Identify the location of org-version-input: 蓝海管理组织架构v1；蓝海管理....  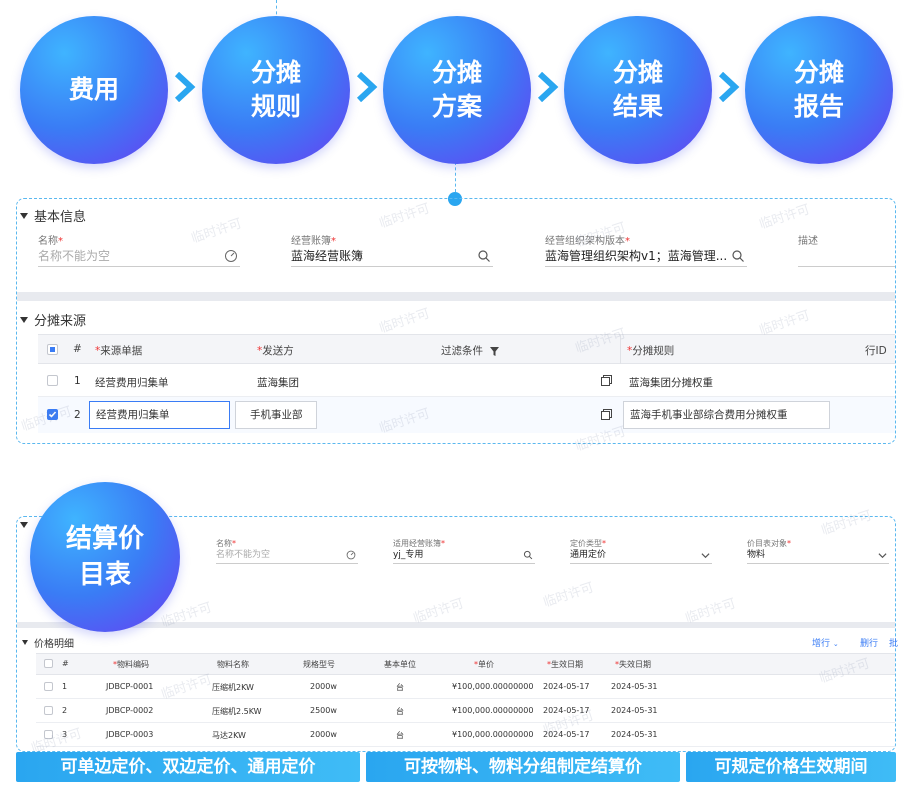
(646, 257).